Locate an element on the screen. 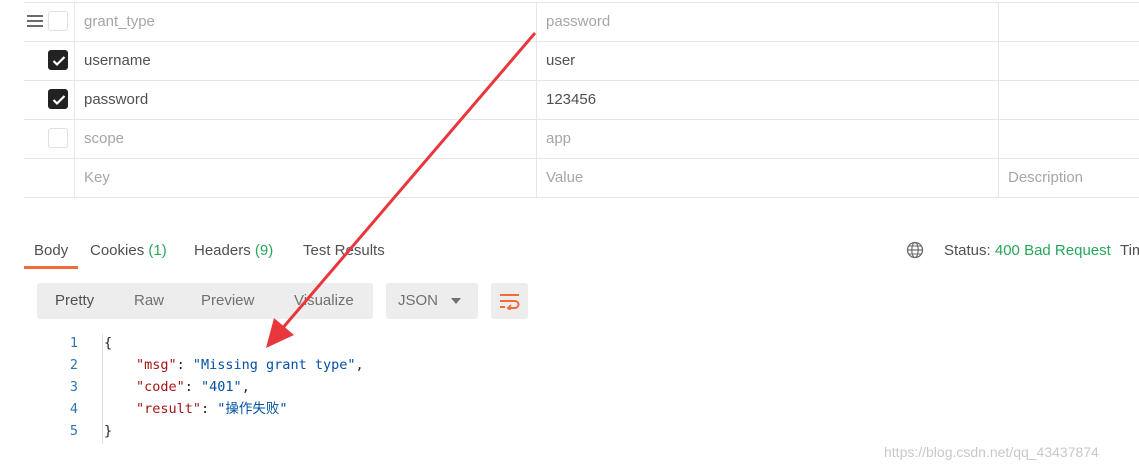 This screenshot has width=1139, height=471. param-row: password 123456 is located at coordinates (581, 100).